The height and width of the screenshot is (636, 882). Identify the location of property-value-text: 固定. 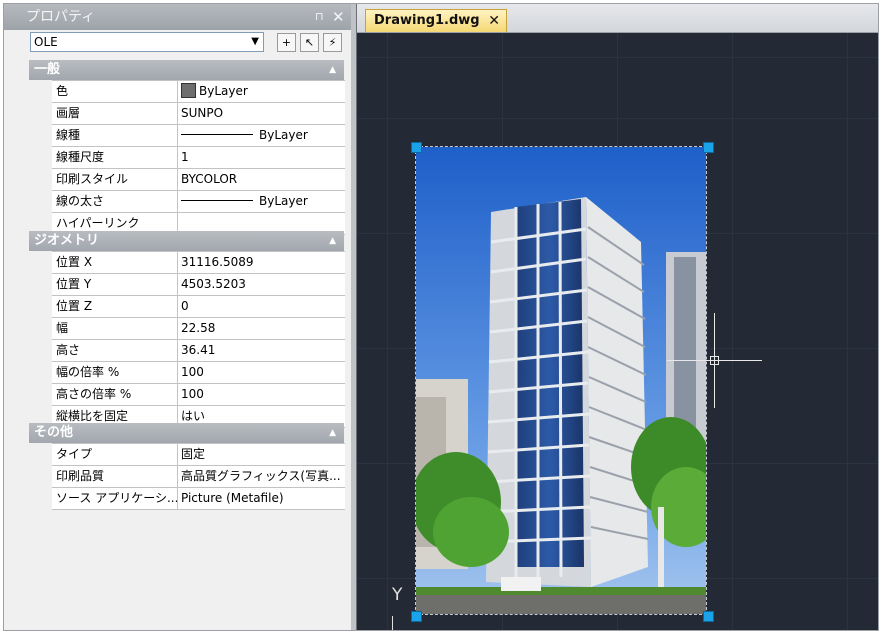
(193, 454).